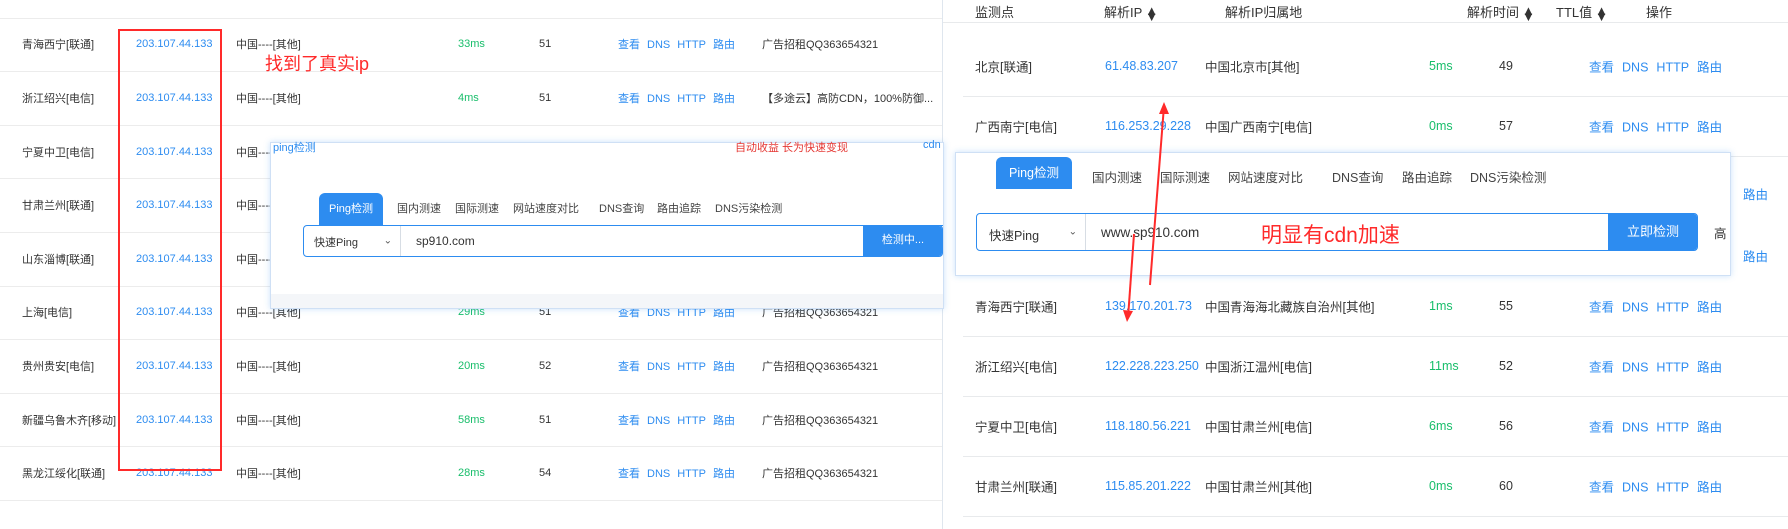  Describe the element at coordinates (1031, 232) in the screenshot. I see `right-ping-type-select: 快速Ping ⌄` at that location.